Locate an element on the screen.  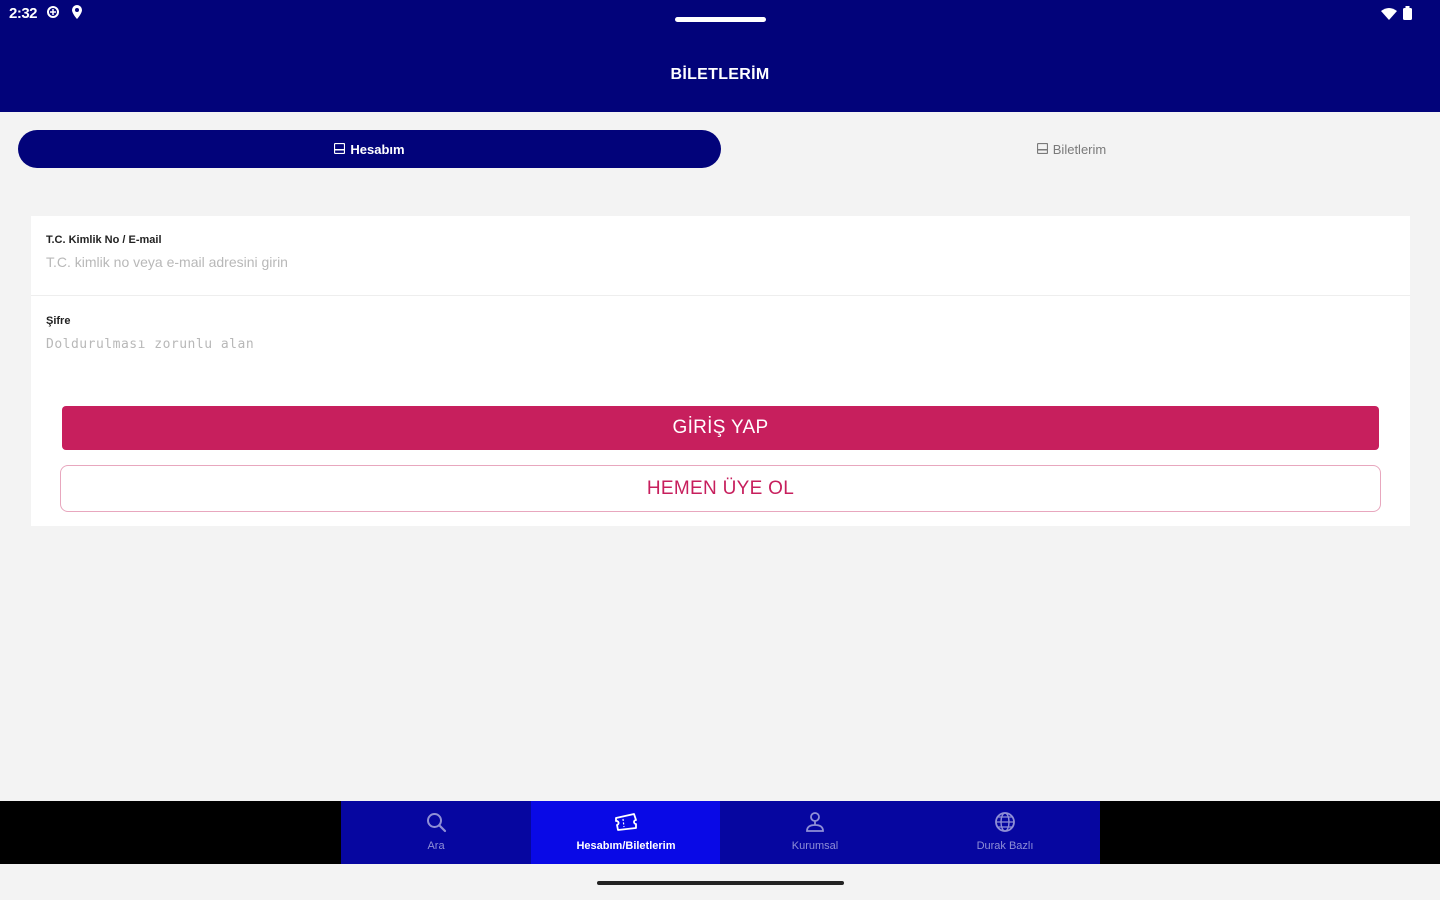
account-segmented-control: Hesabım Biletlerim is located at coordinates (720, 149).